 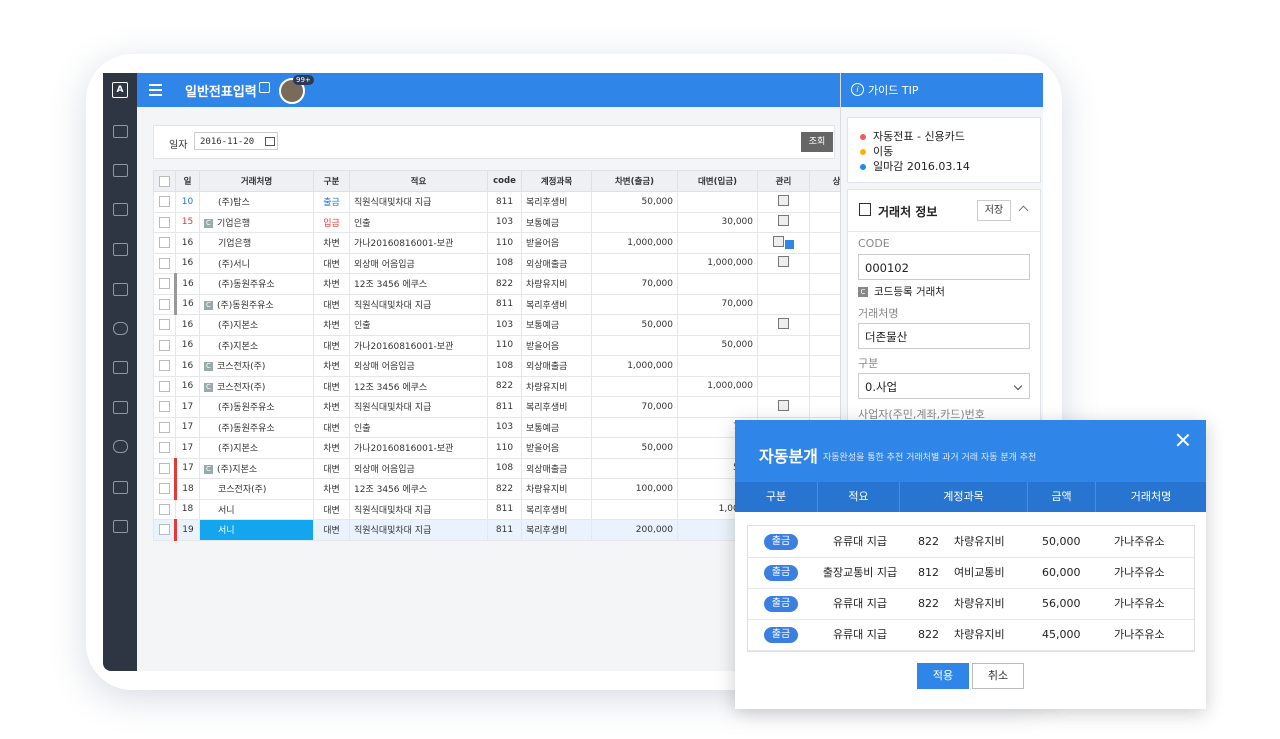 What do you see at coordinates (256, 263) in the screenshot?
I see `table-cell: (주)서니` at bounding box center [256, 263].